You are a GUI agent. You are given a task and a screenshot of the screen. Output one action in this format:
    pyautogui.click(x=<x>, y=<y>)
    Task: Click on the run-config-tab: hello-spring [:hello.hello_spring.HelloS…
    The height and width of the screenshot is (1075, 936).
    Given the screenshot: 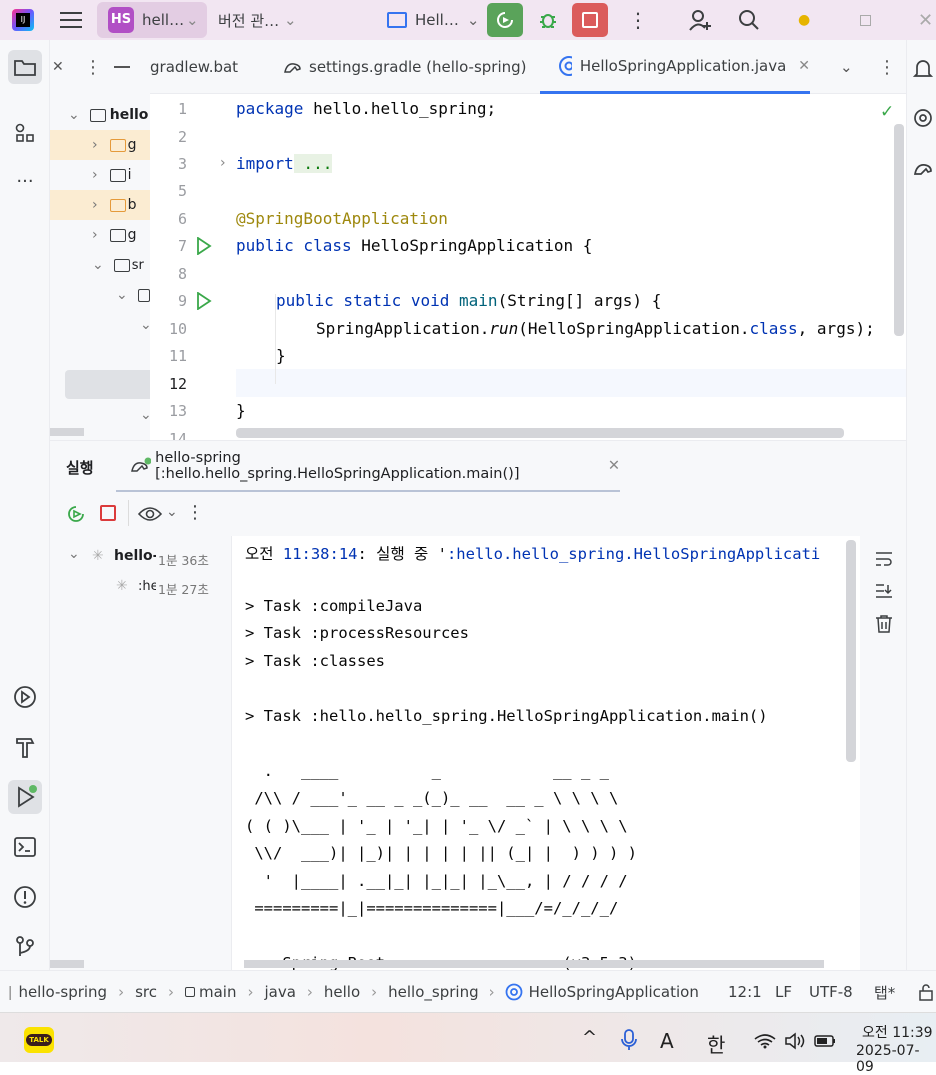 What is the action you would take?
    pyautogui.click(x=368, y=467)
    